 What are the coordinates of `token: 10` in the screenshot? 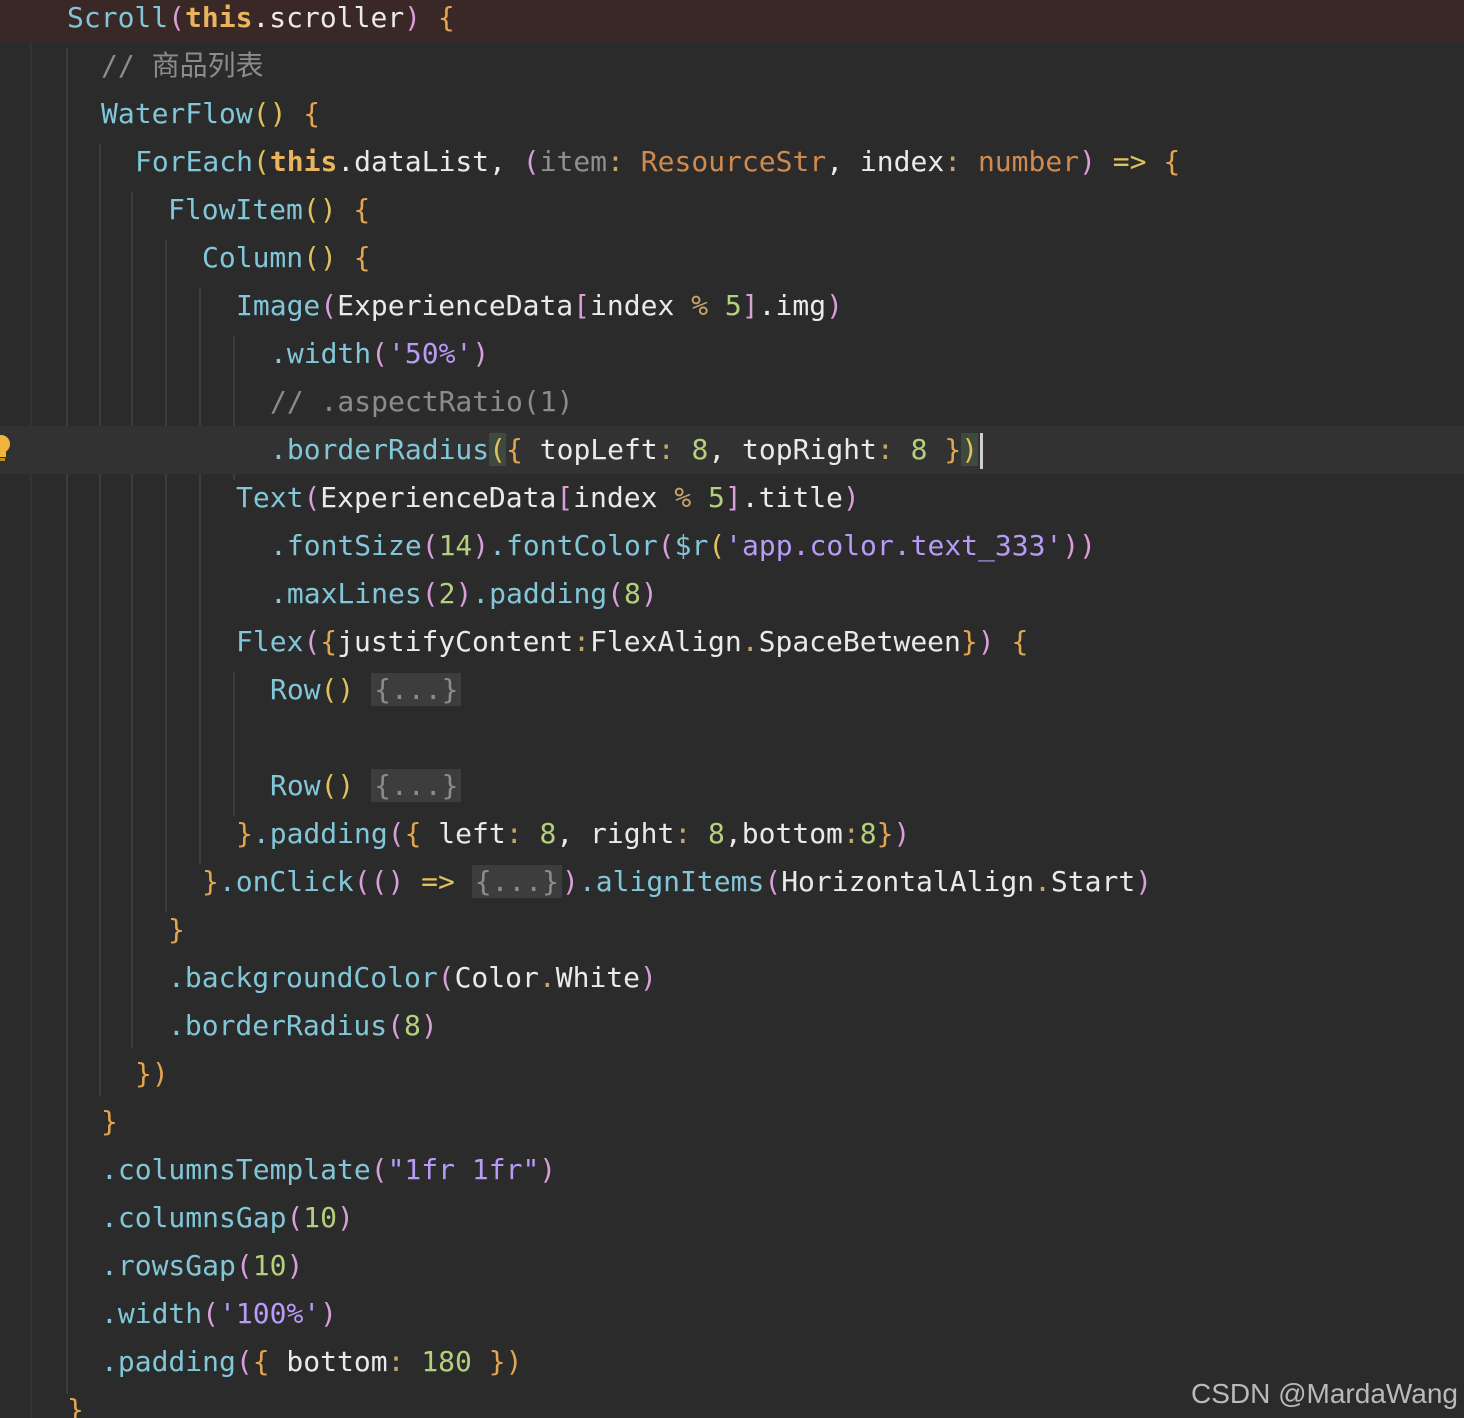 It's located at (269, 1265).